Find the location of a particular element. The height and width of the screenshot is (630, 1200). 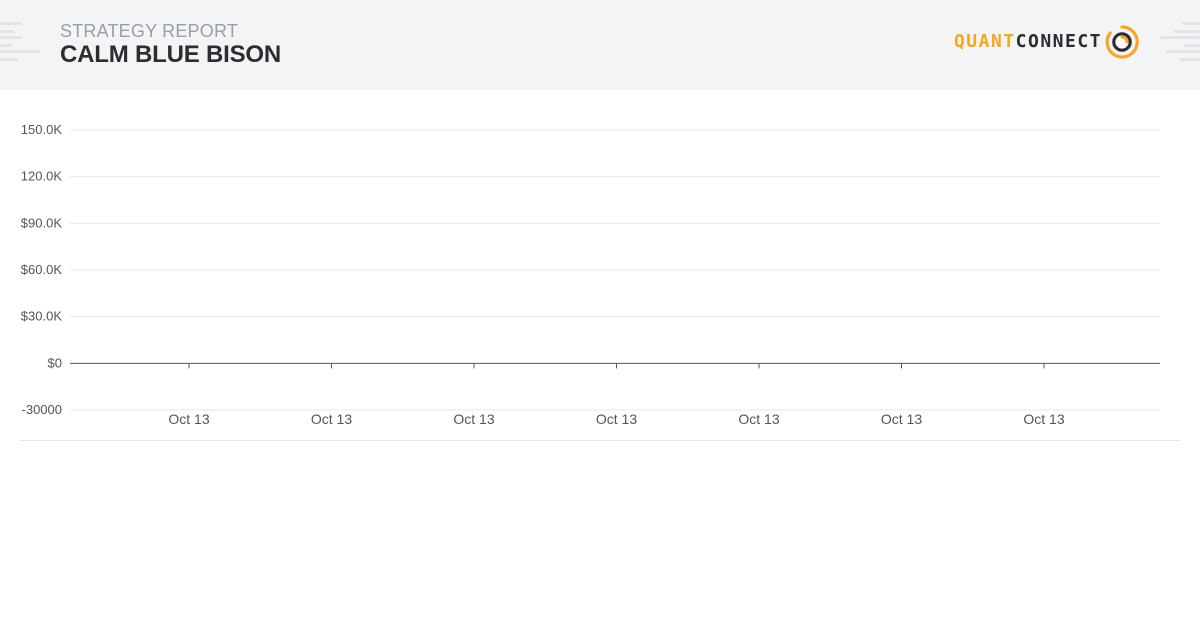

y-tick-label: $90.0K is located at coordinates (42, 222).